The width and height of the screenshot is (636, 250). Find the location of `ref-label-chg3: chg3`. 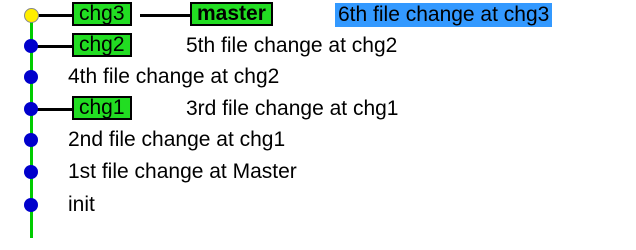

ref-label-chg3: chg3 is located at coordinates (102, 14).